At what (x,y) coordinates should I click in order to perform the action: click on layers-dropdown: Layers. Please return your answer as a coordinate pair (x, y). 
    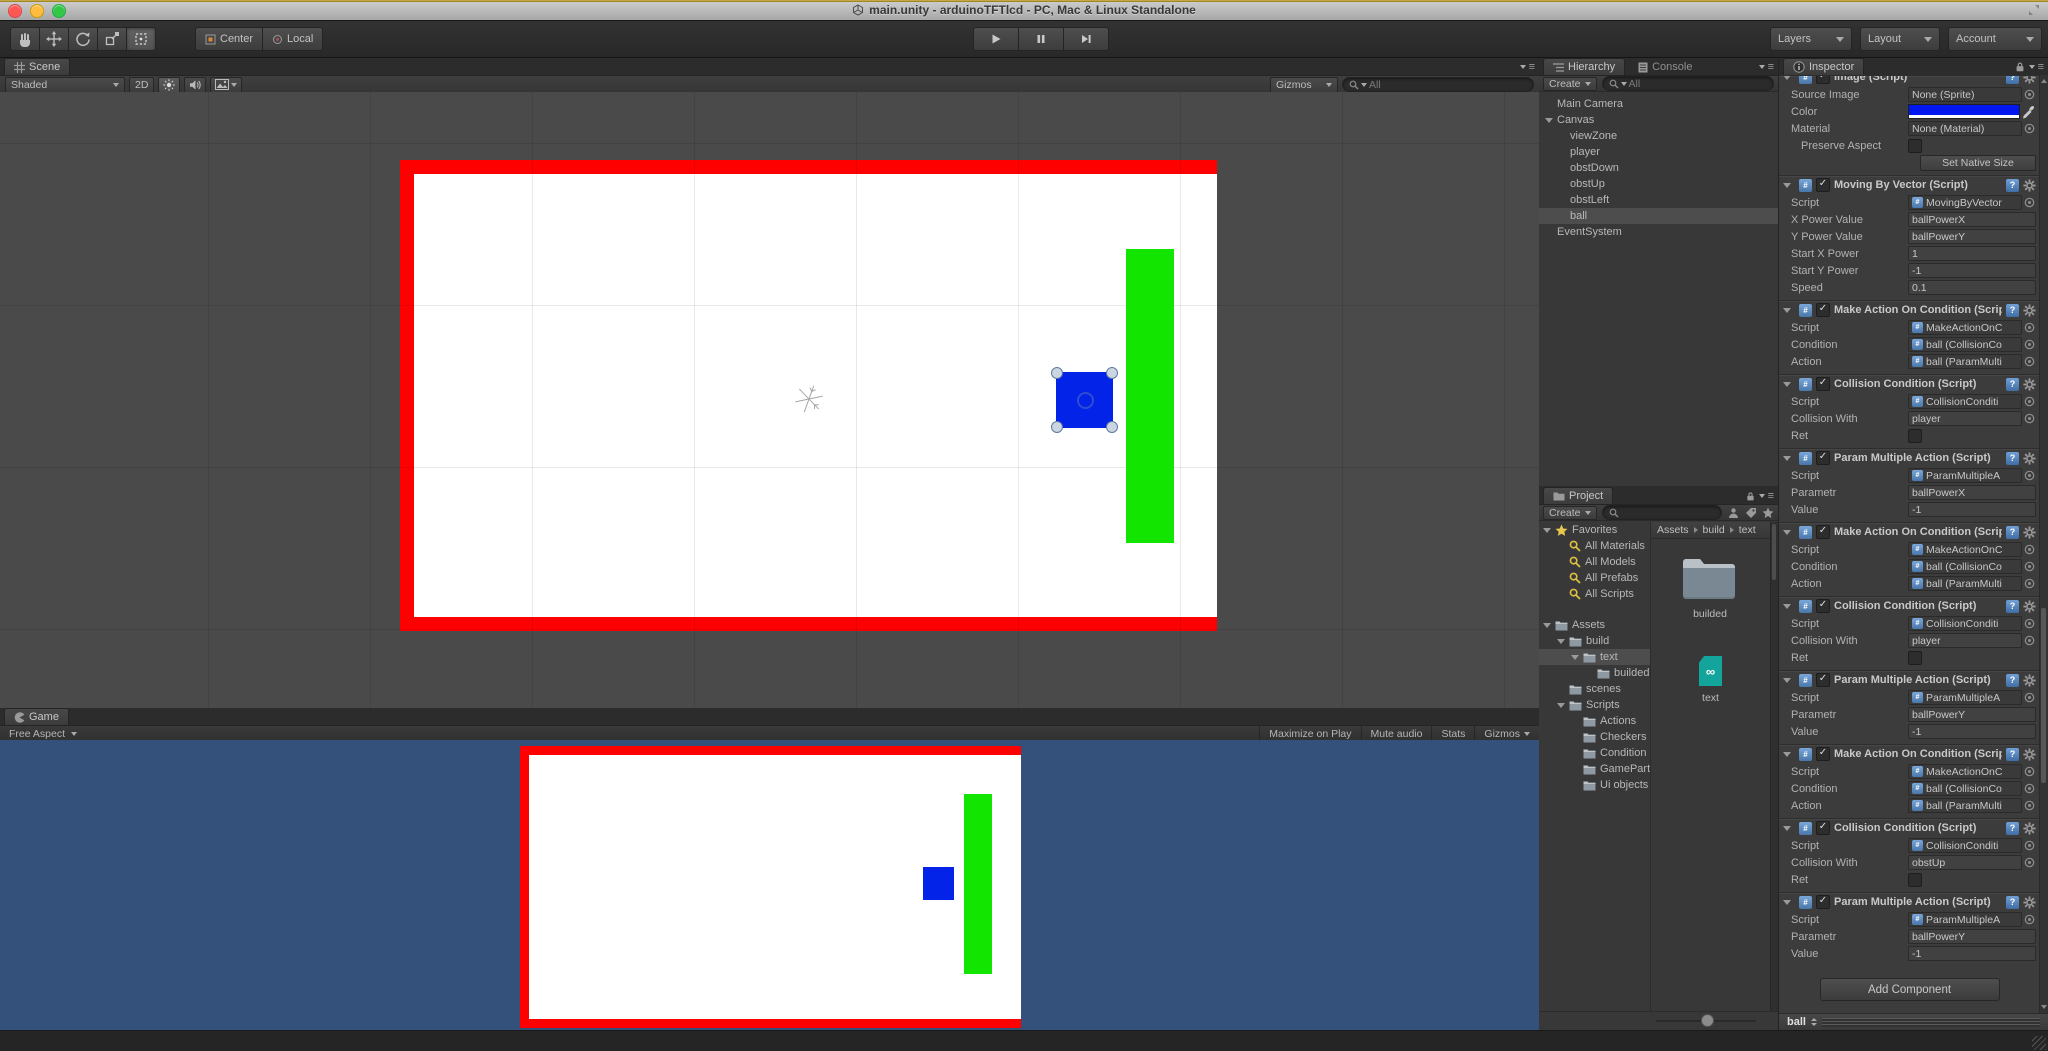
    Looking at the image, I should click on (1811, 39).